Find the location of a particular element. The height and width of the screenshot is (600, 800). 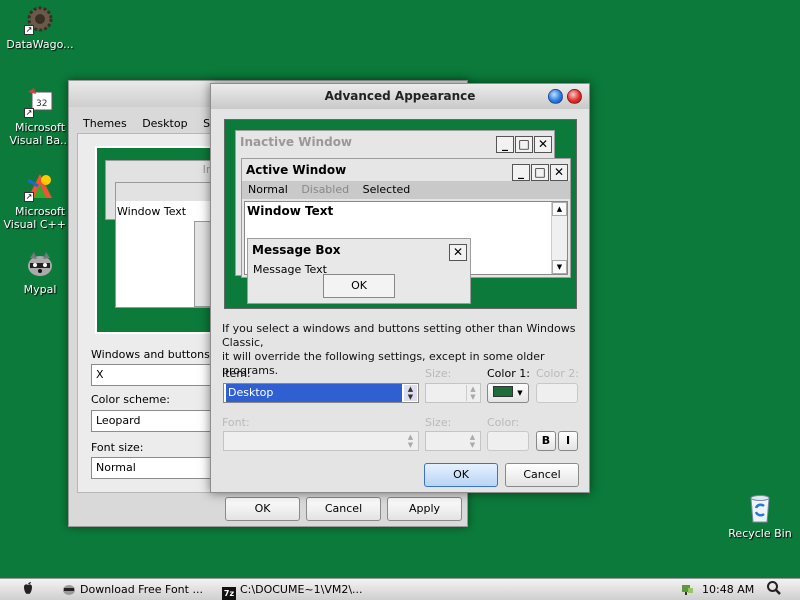

dialog-title-text: Advanced Appearance is located at coordinates (400, 96).